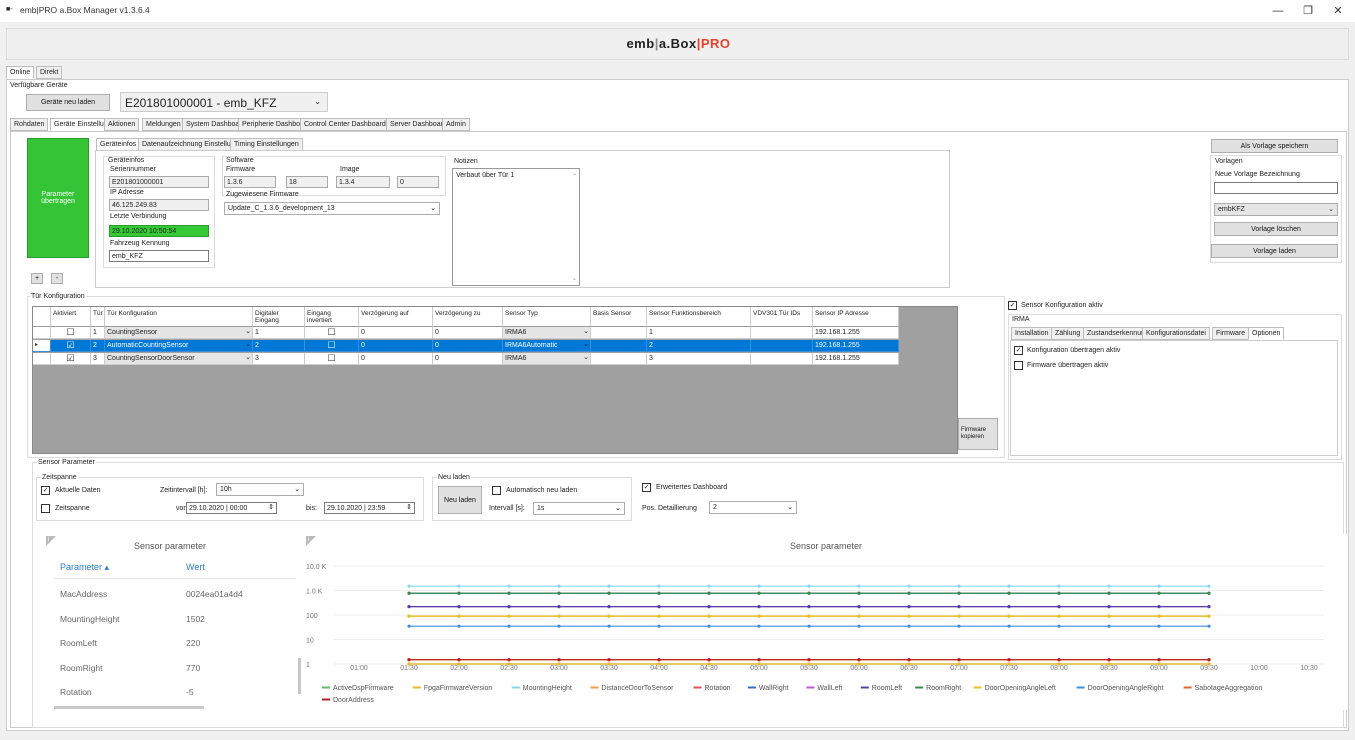 The image size is (1355, 740). What do you see at coordinates (179, 346) in the screenshot?
I see `cell-config: AutomaticCountingSensor` at bounding box center [179, 346].